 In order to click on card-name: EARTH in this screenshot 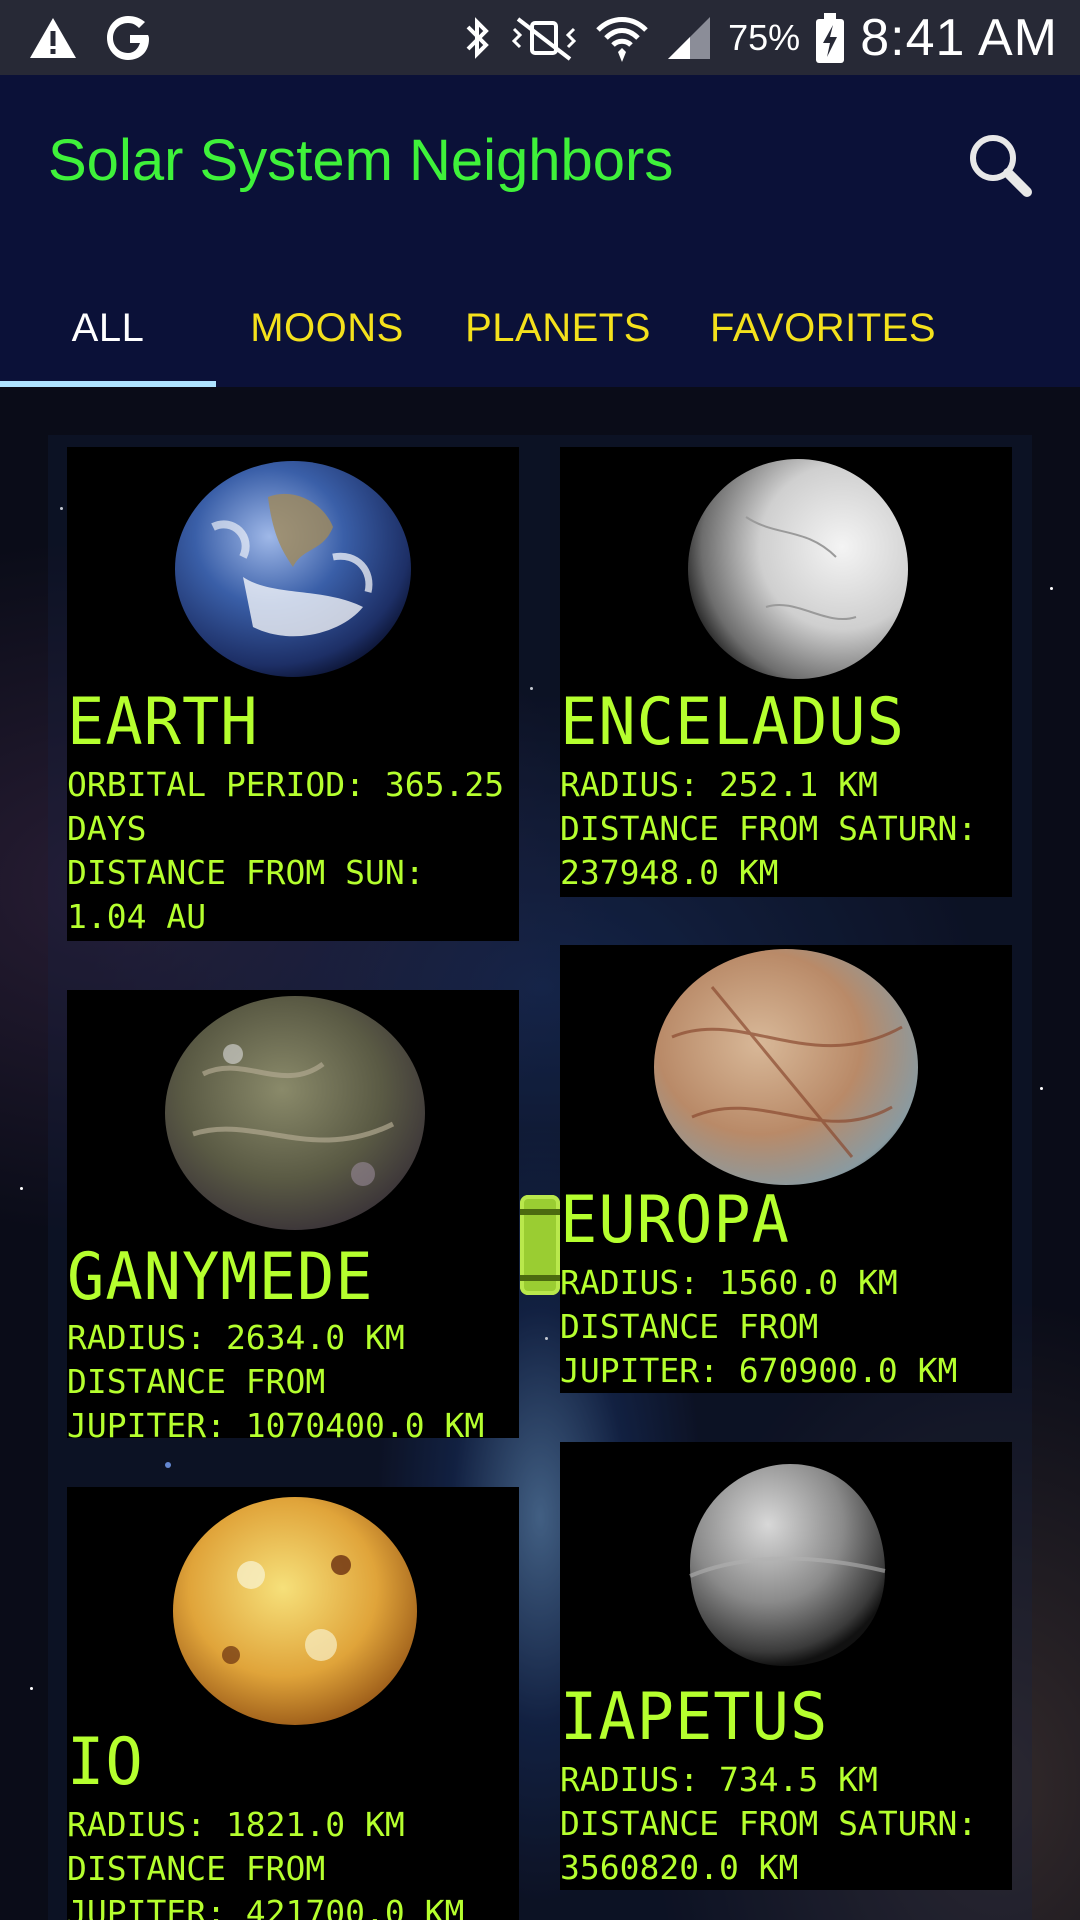, I will do `click(163, 721)`.